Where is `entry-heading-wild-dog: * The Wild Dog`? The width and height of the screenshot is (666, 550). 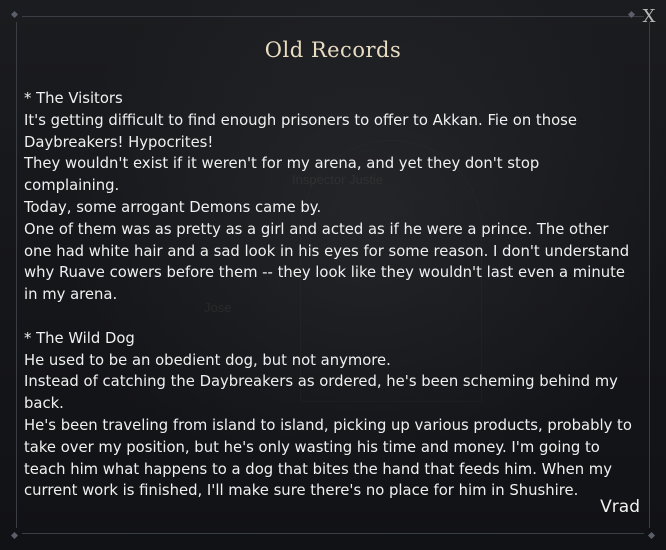
entry-heading-wild-dog: * The Wild Dog is located at coordinates (79, 338).